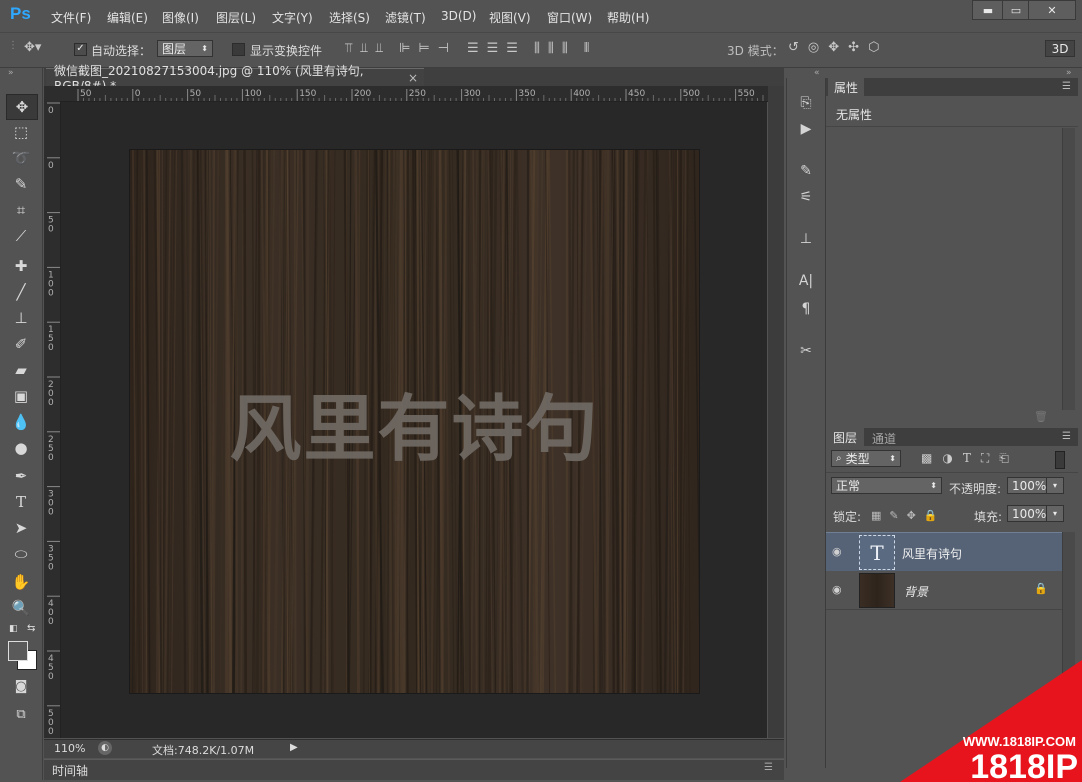 The height and width of the screenshot is (782, 1082). I want to click on menu-3d: 3D(D), so click(458, 16).